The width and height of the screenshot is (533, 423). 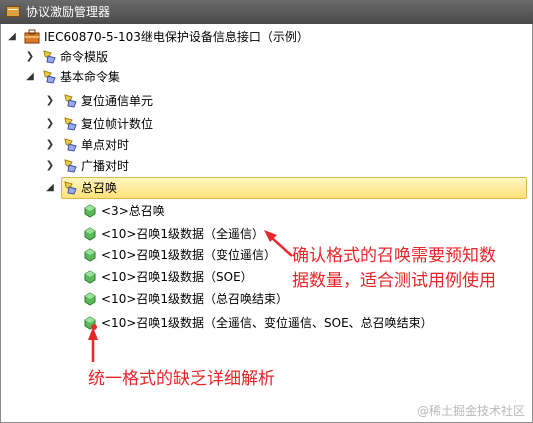 What do you see at coordinates (99, 188) in the screenshot?
I see `tree-item-label: 总召唤` at bounding box center [99, 188].